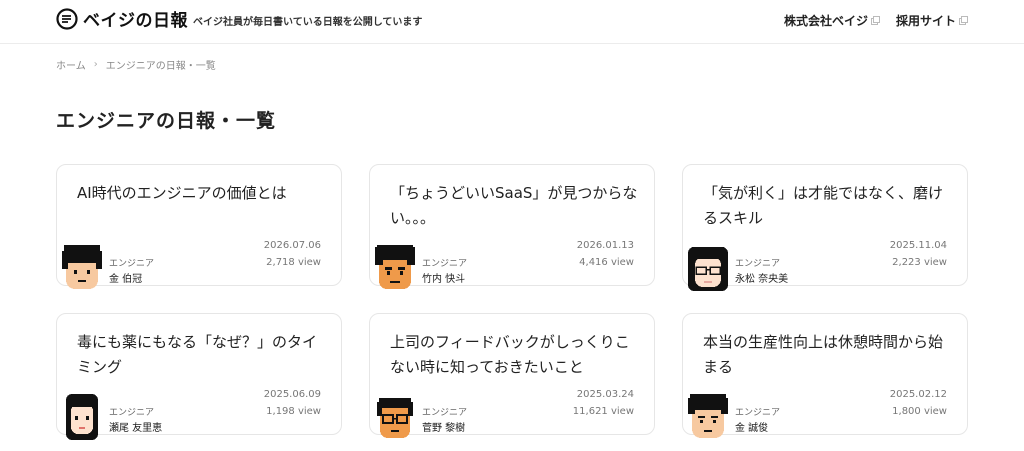  I want to click on author-name: 金 伯冠, so click(126, 279).